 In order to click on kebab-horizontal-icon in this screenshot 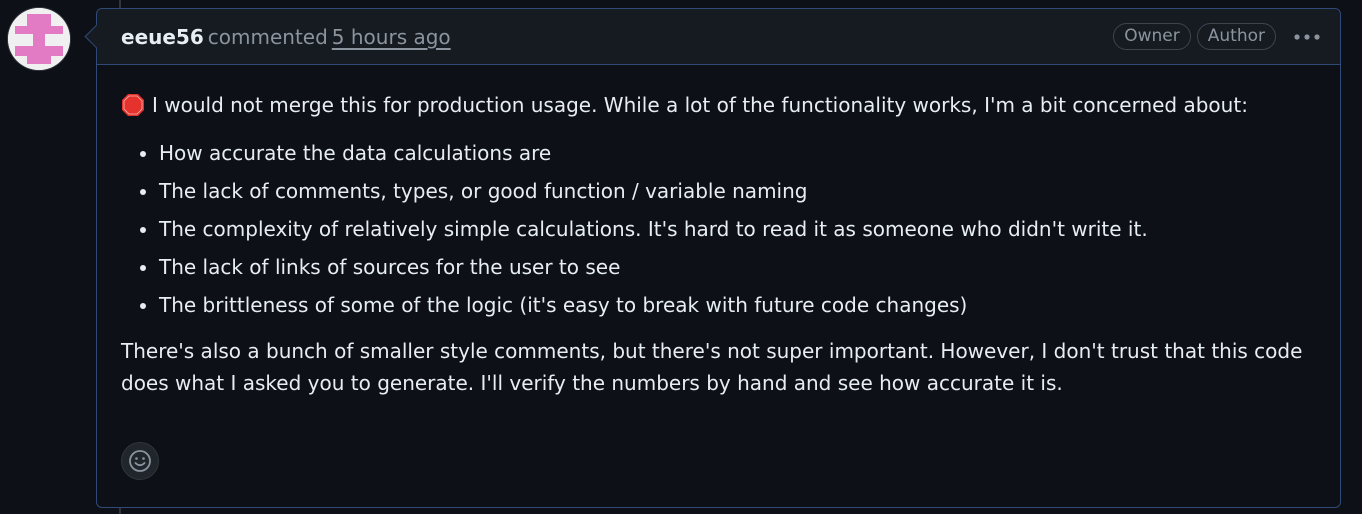, I will do `click(1307, 37)`.